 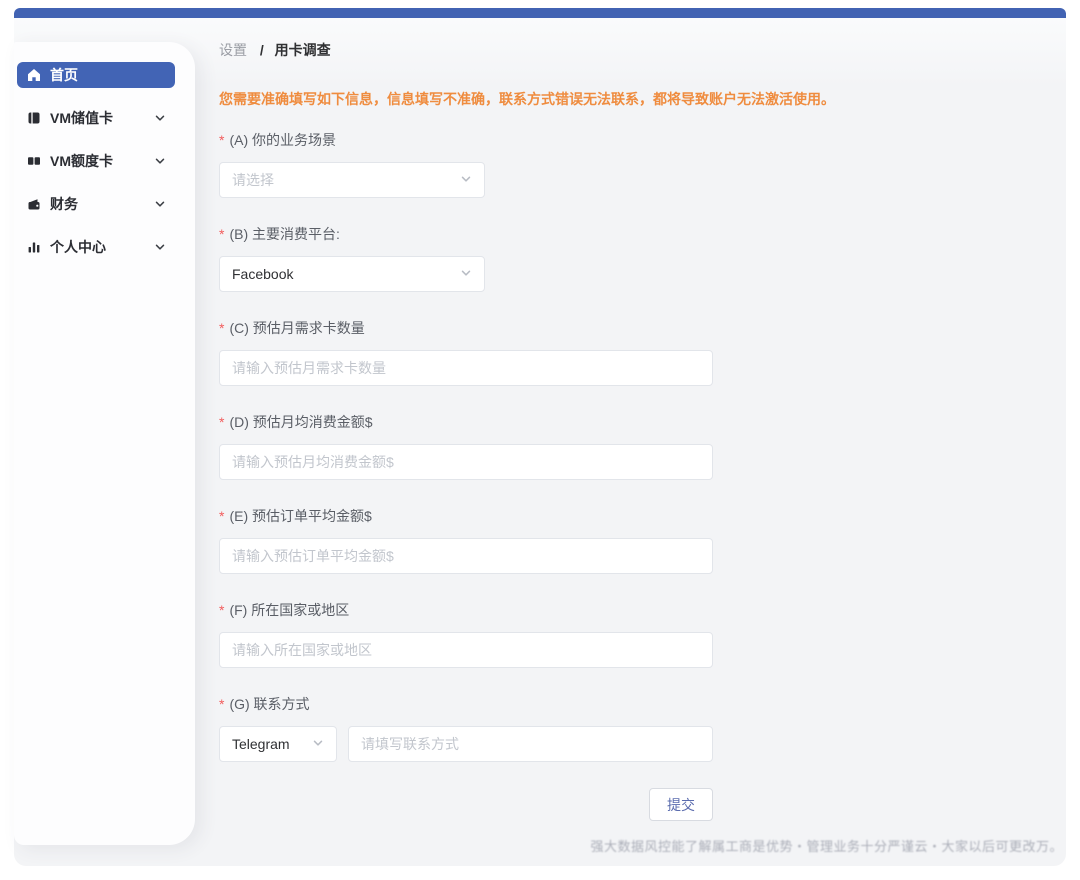 What do you see at coordinates (278, 140) in the screenshot?
I see `field-label: * (A) 你的业务场景` at bounding box center [278, 140].